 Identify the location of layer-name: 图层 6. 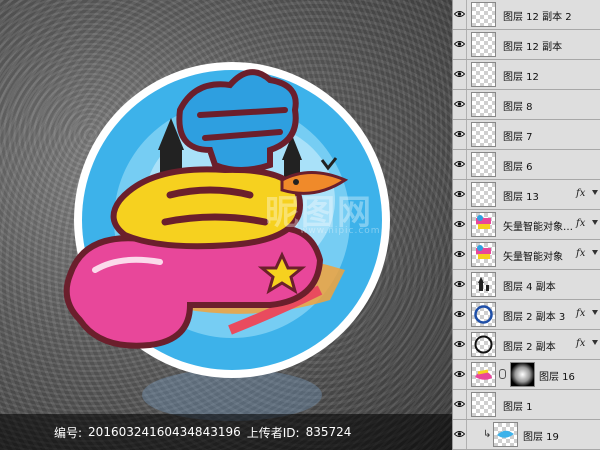
(518, 165).